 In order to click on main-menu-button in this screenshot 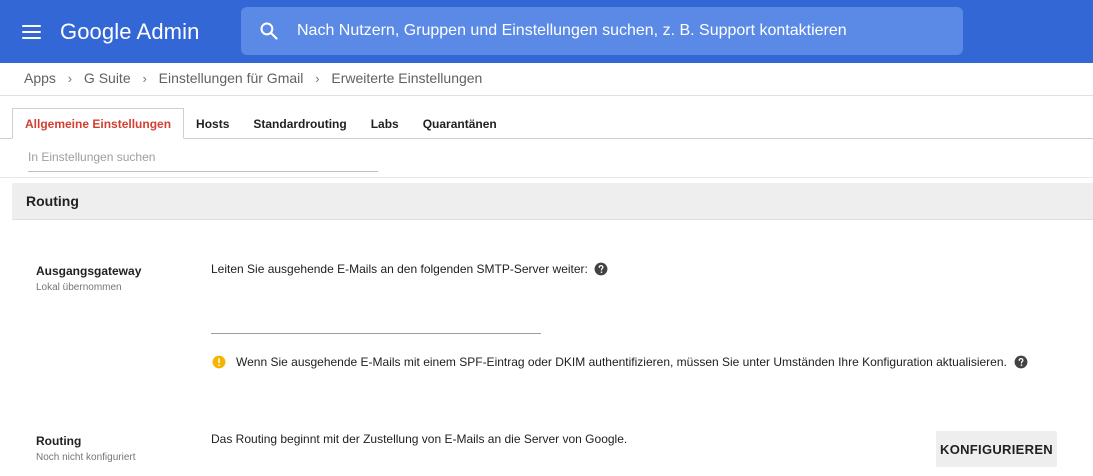, I will do `click(32, 32)`.